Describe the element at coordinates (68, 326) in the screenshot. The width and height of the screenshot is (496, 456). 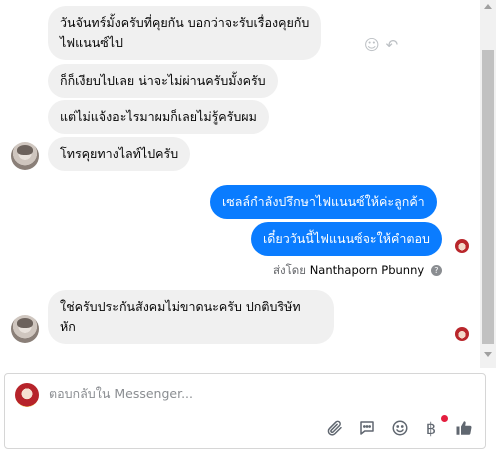
I see `message-line: หัก` at that location.